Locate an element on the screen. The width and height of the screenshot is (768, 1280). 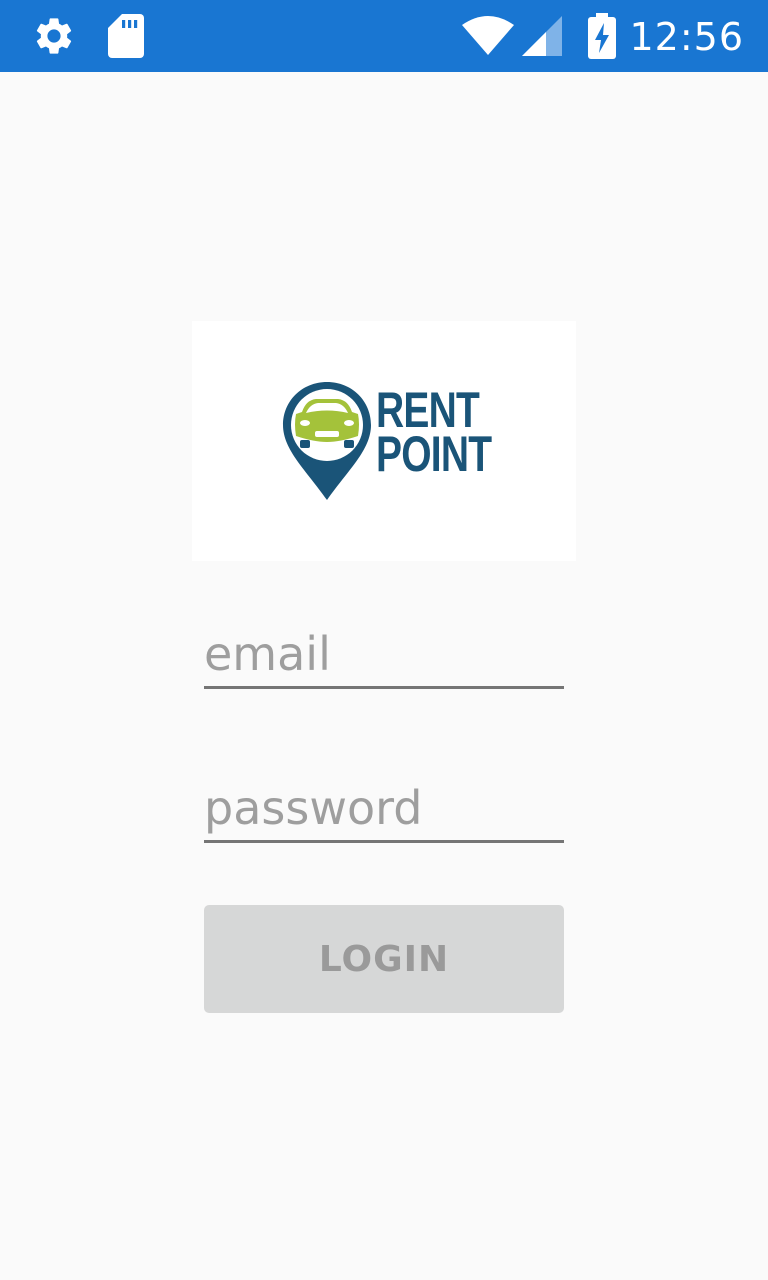
settings-icon is located at coordinates (54, 36).